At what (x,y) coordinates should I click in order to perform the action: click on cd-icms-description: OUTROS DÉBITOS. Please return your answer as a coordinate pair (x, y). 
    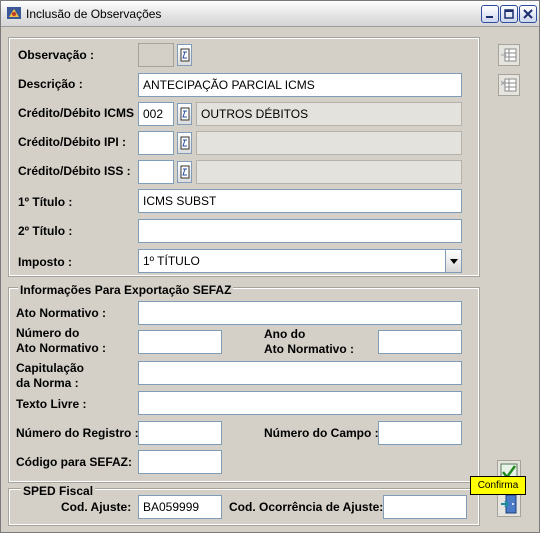
    Looking at the image, I should click on (329, 114).